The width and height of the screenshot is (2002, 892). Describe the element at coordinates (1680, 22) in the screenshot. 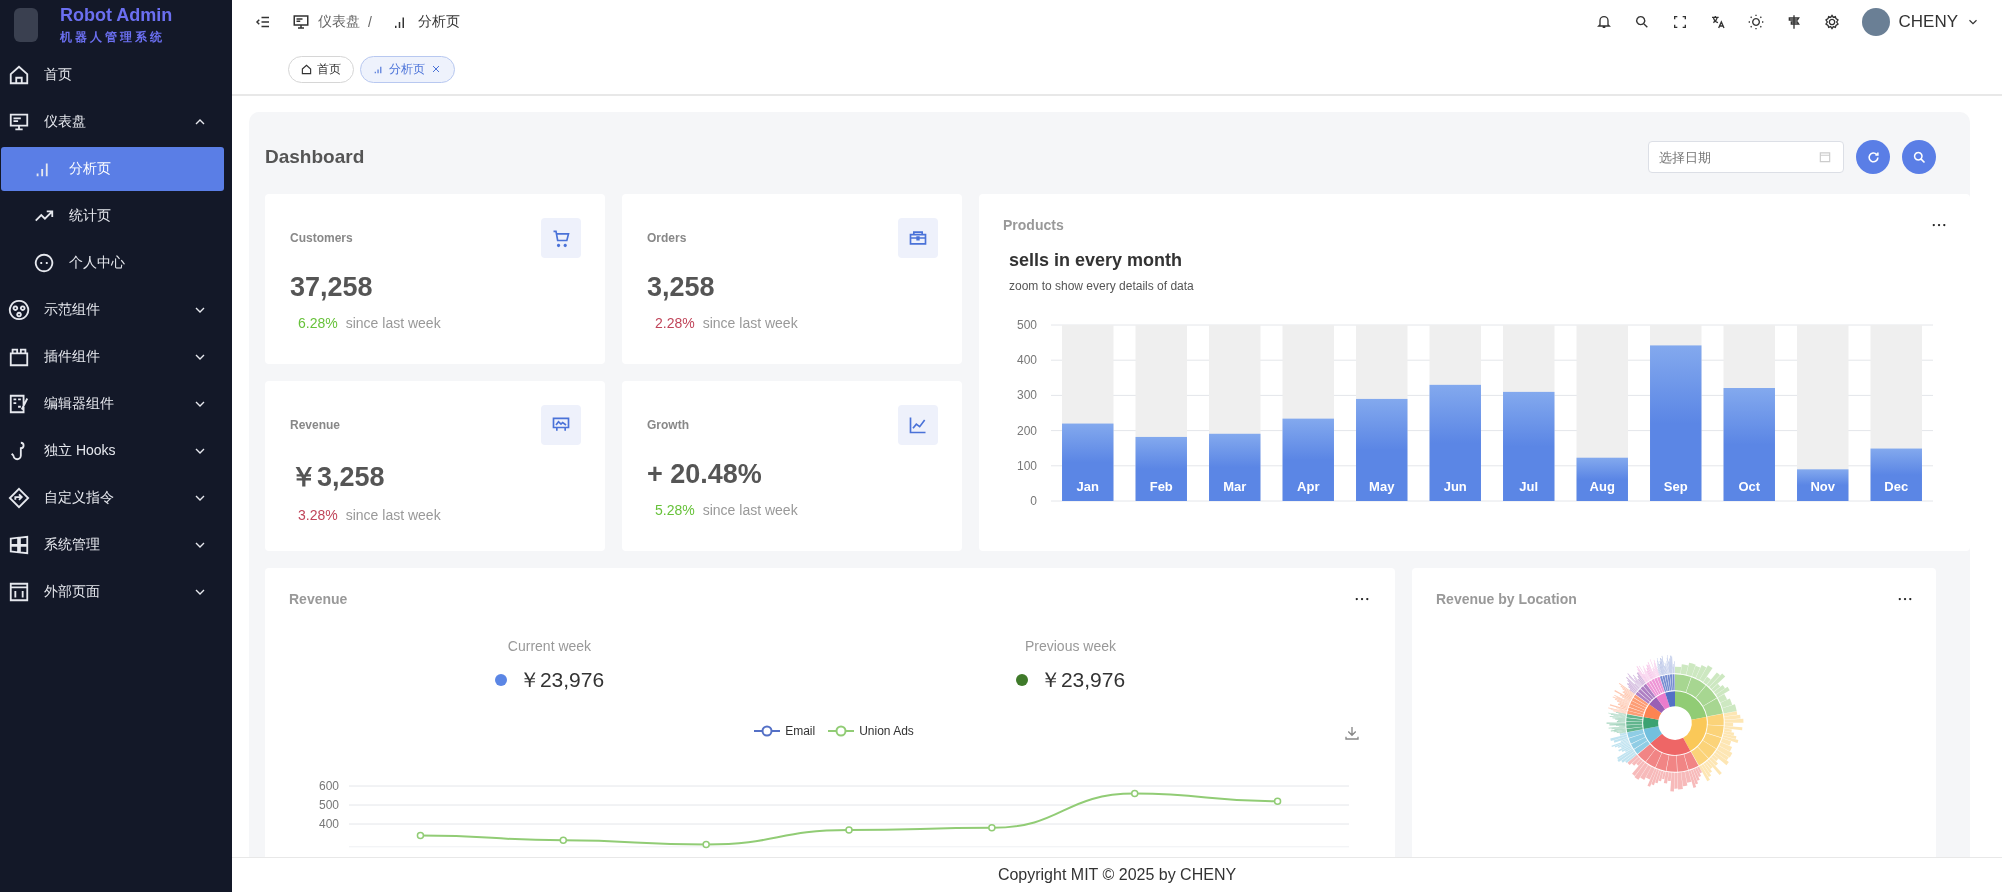

I see `fullscreen-icon` at that location.